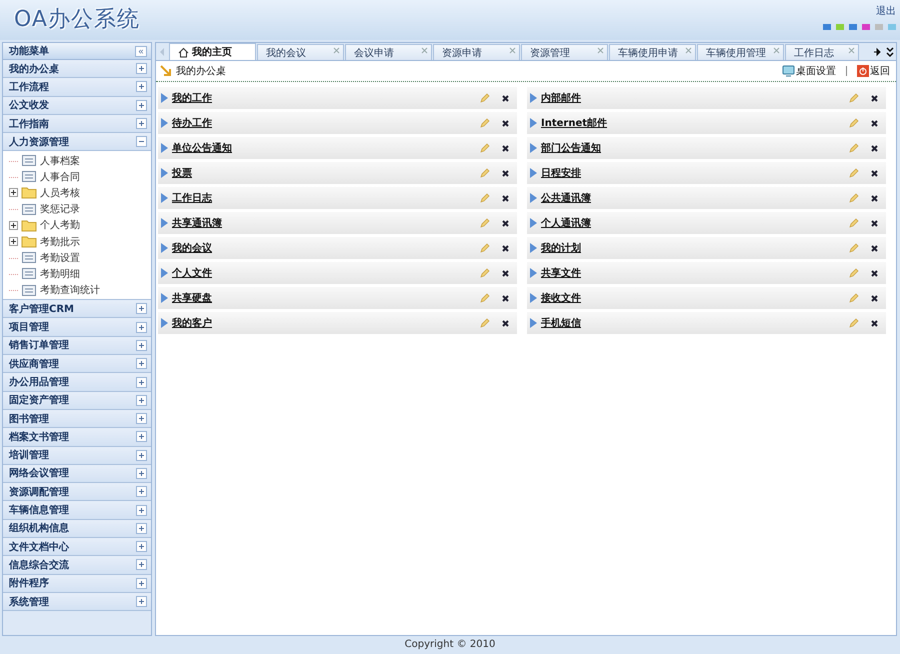 The height and width of the screenshot is (654, 900). What do you see at coordinates (77, 327) in the screenshot?
I see `menu-group: 项目管理` at bounding box center [77, 327].